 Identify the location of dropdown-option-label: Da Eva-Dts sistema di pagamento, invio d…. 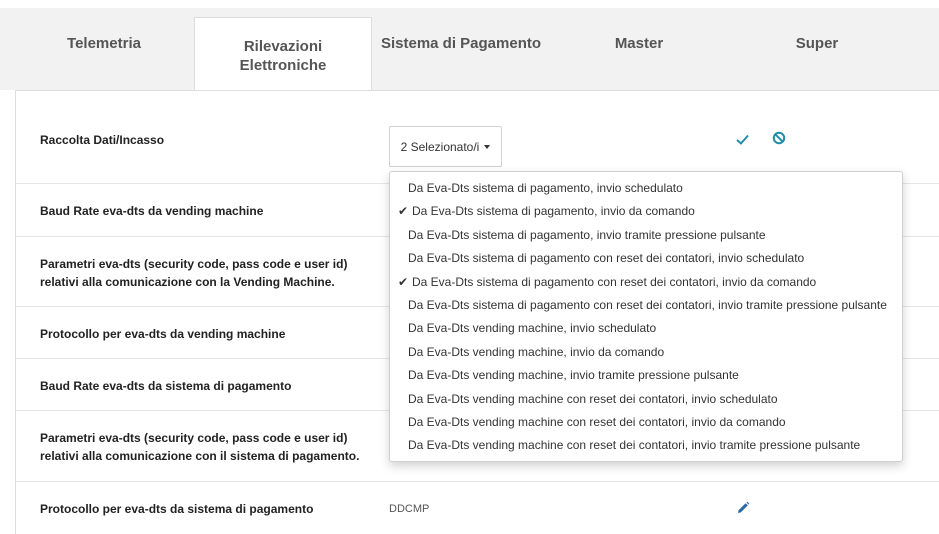
(553, 211).